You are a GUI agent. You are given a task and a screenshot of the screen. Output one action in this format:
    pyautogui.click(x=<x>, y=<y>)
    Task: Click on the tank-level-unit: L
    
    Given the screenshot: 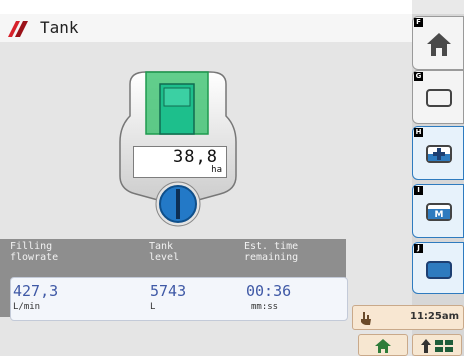 What is the action you would take?
    pyautogui.click(x=153, y=307)
    